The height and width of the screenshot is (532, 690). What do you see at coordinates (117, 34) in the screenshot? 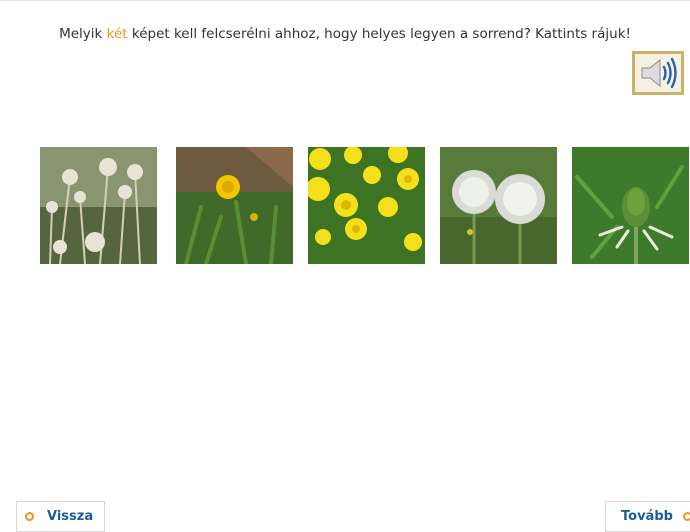
I see `instruction-highlight: két` at bounding box center [117, 34].